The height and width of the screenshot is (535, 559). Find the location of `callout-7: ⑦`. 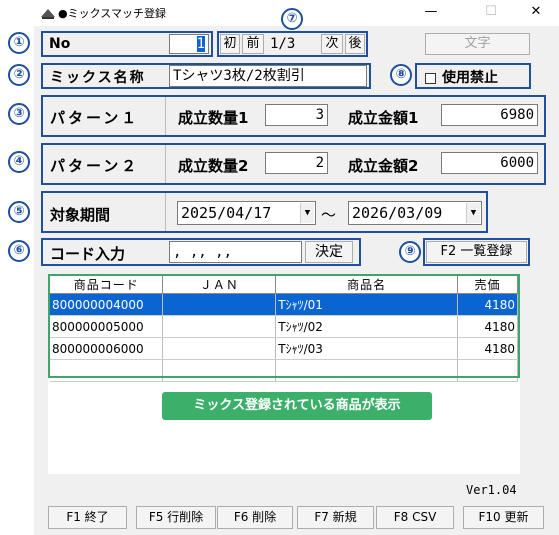

callout-7: ⑦ is located at coordinates (292, 19).